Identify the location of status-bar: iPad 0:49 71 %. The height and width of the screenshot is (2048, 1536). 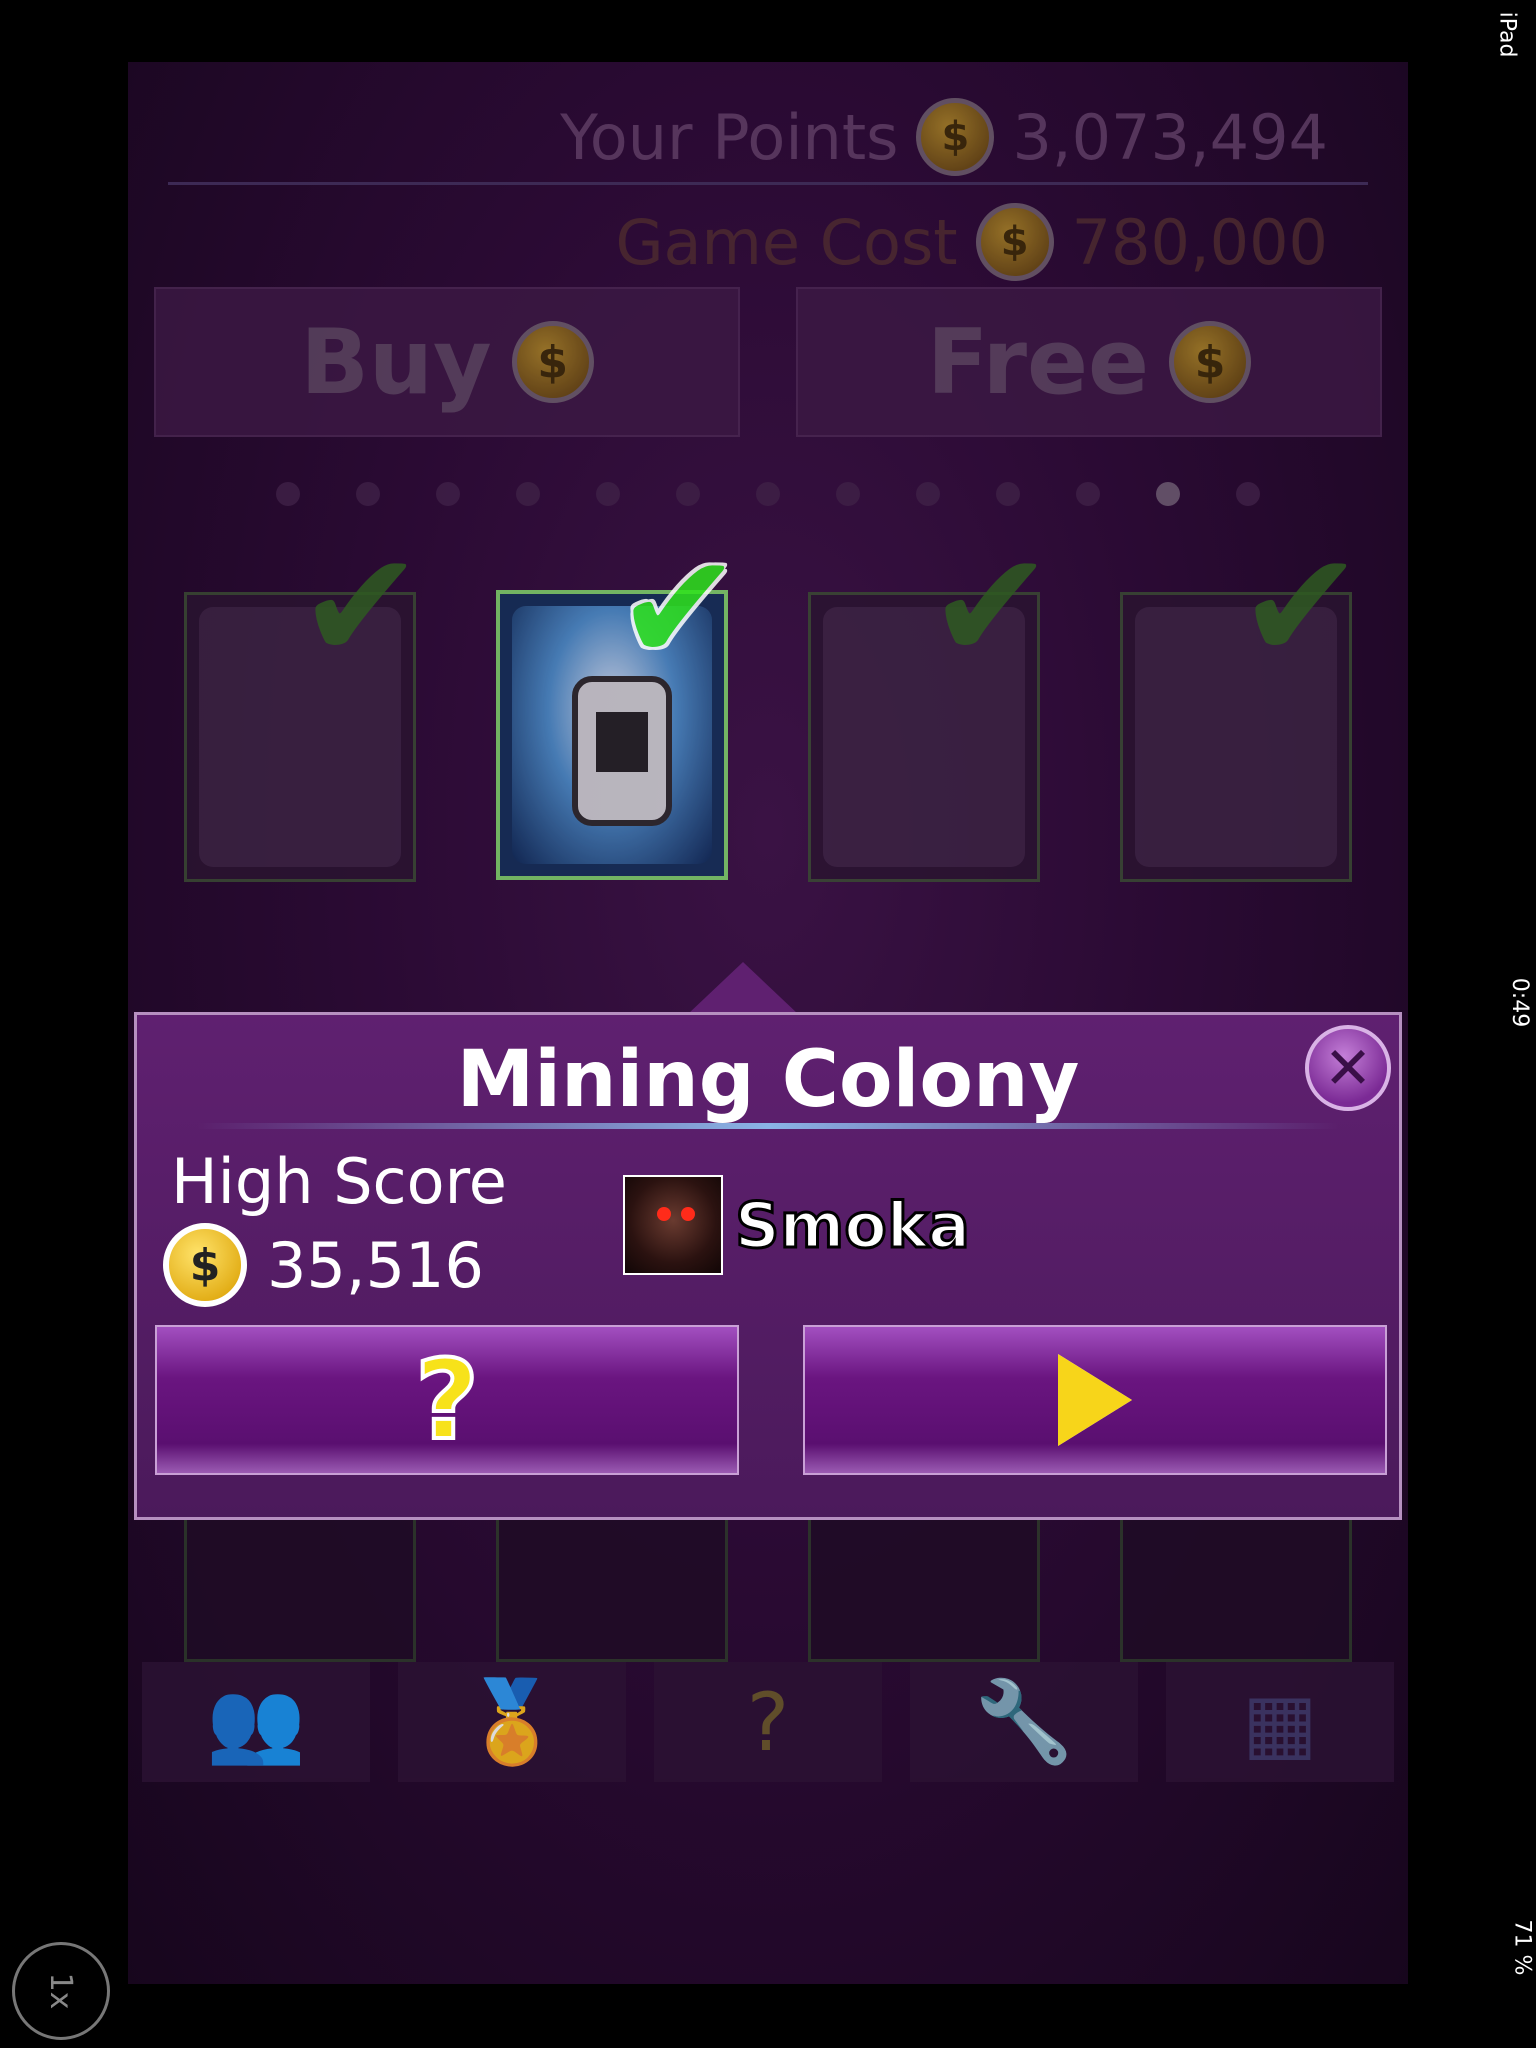
(1510, 1024).